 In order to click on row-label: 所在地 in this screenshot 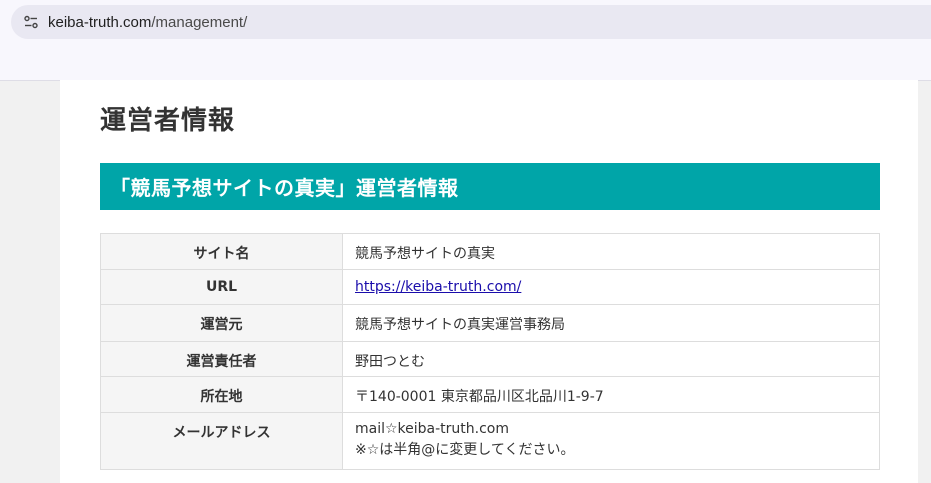, I will do `click(221, 394)`.